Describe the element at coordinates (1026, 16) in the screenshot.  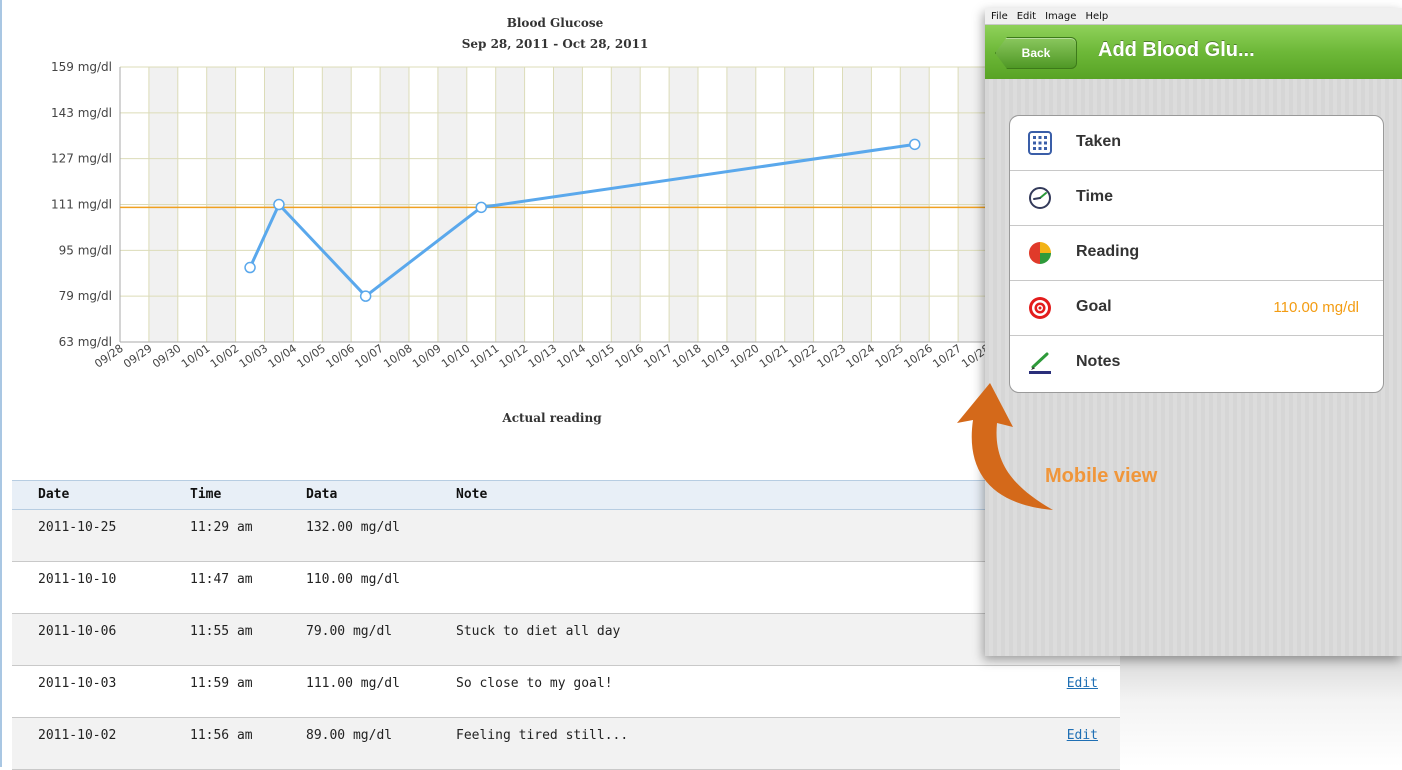
I see `menu-edit: Edit` at that location.